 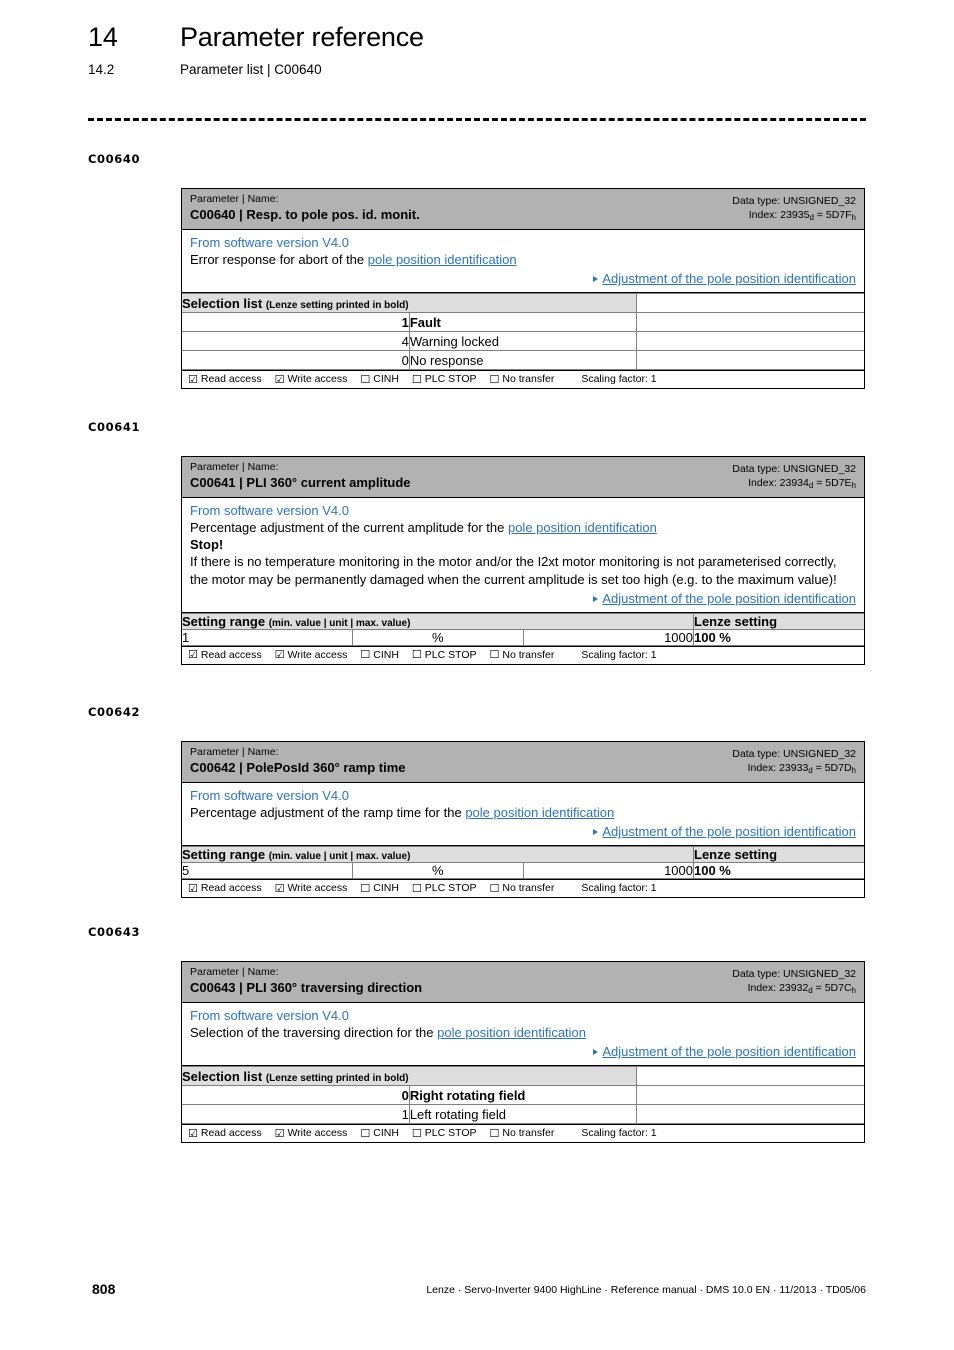 I want to click on empty-header-cell, so click(x=750, y=303).